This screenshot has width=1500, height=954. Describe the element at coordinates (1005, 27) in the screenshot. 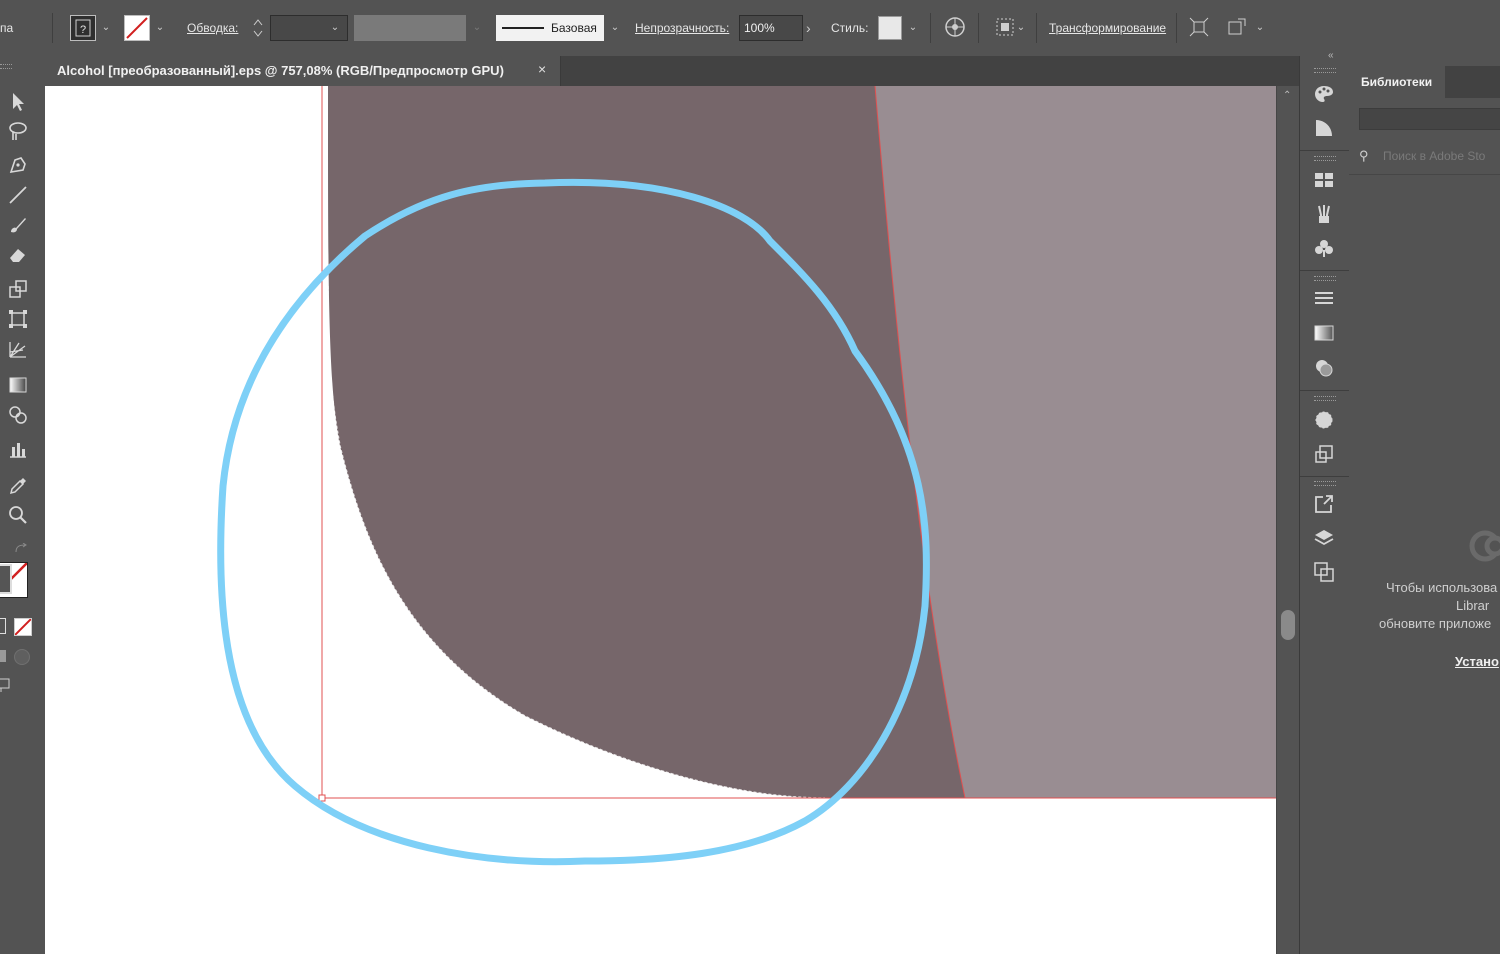

I see `align-icon` at that location.